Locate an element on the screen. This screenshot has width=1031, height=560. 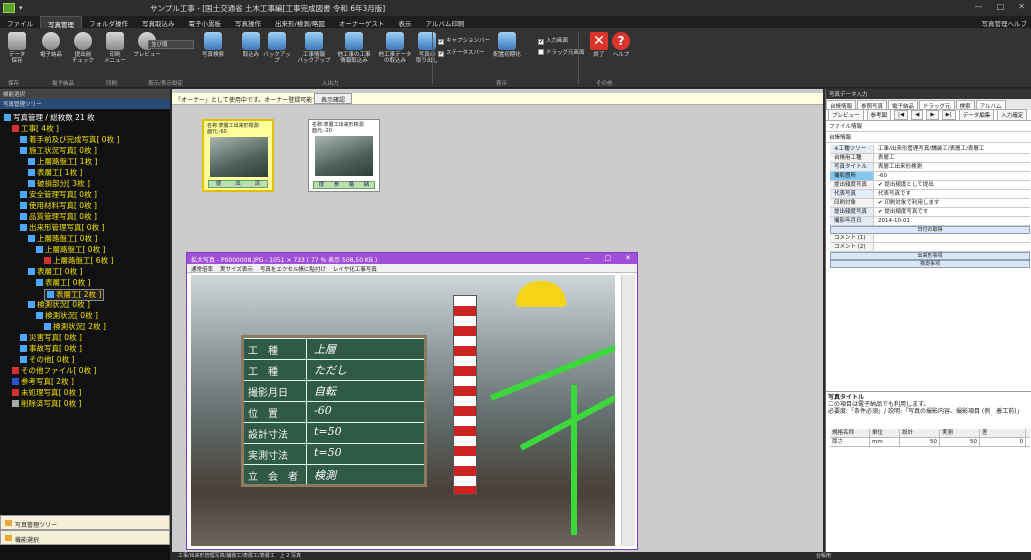
menu-tab: フォルダ操作 is located at coordinates (108, 22).